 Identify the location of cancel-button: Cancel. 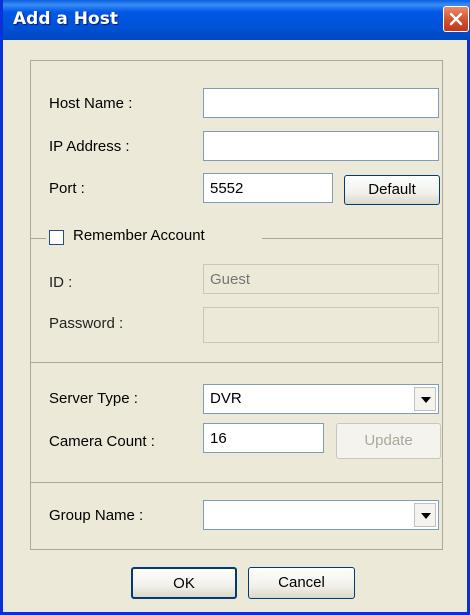
(301, 583).